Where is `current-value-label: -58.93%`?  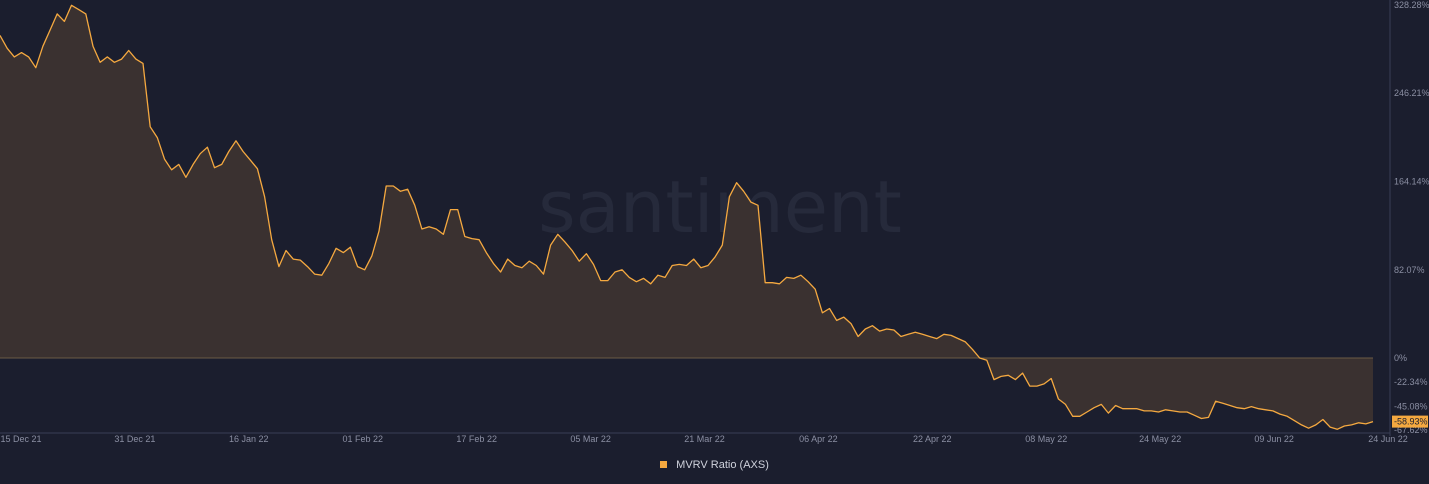 current-value-label: -58.93% is located at coordinates (1411, 422).